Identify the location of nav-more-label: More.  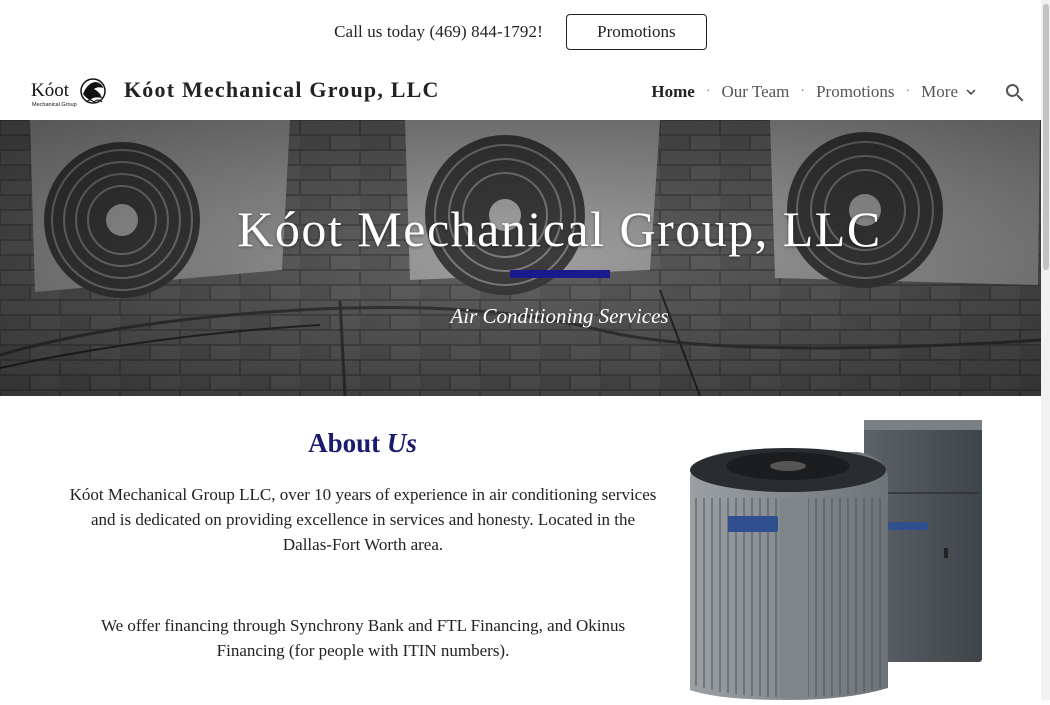
(939, 91).